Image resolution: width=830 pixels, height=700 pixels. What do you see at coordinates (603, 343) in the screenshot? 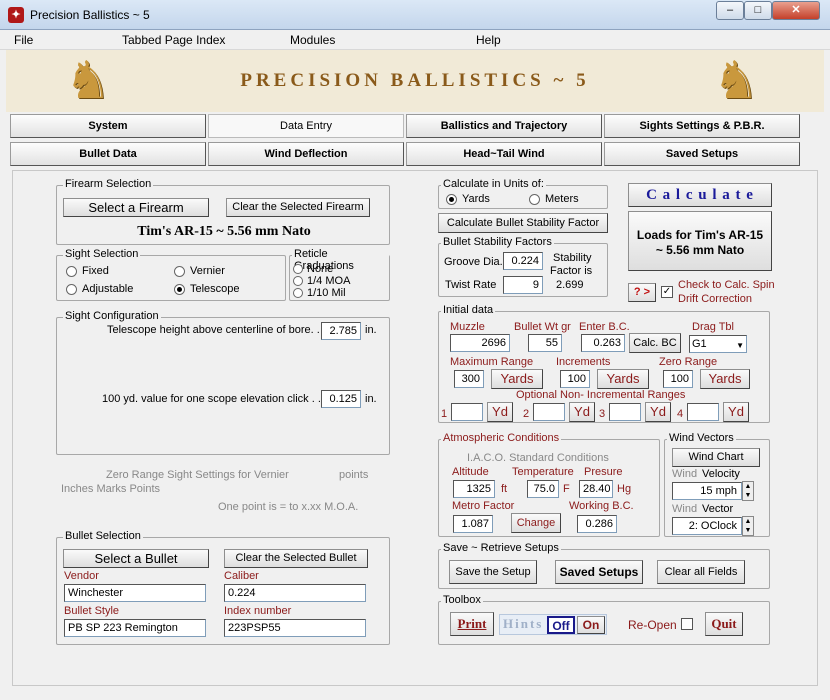
I see `bc-input: 0.263` at bounding box center [603, 343].